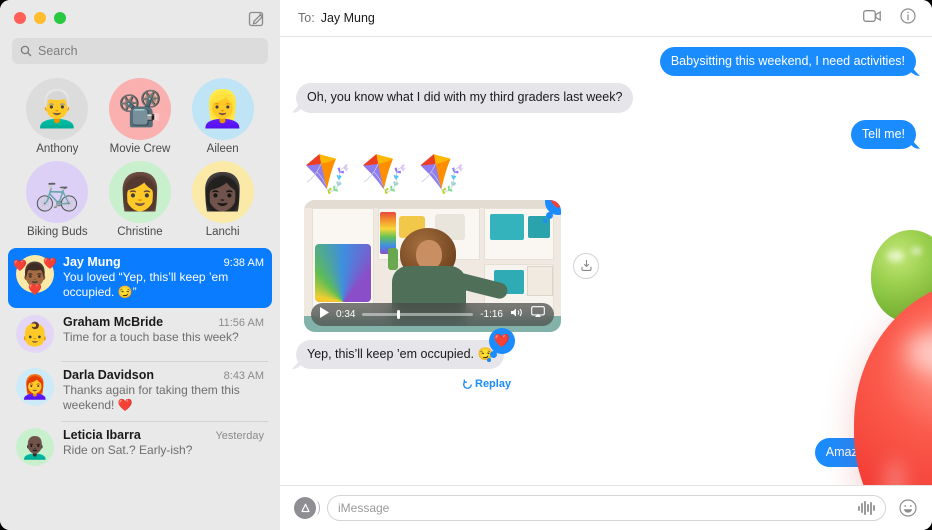 This screenshot has width=932, height=530. I want to click on final-message-row: Amazing idea!, so click(606, 453).